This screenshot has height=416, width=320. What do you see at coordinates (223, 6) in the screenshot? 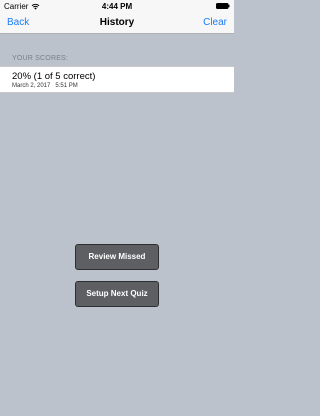
I see `battery-icon` at bounding box center [223, 6].